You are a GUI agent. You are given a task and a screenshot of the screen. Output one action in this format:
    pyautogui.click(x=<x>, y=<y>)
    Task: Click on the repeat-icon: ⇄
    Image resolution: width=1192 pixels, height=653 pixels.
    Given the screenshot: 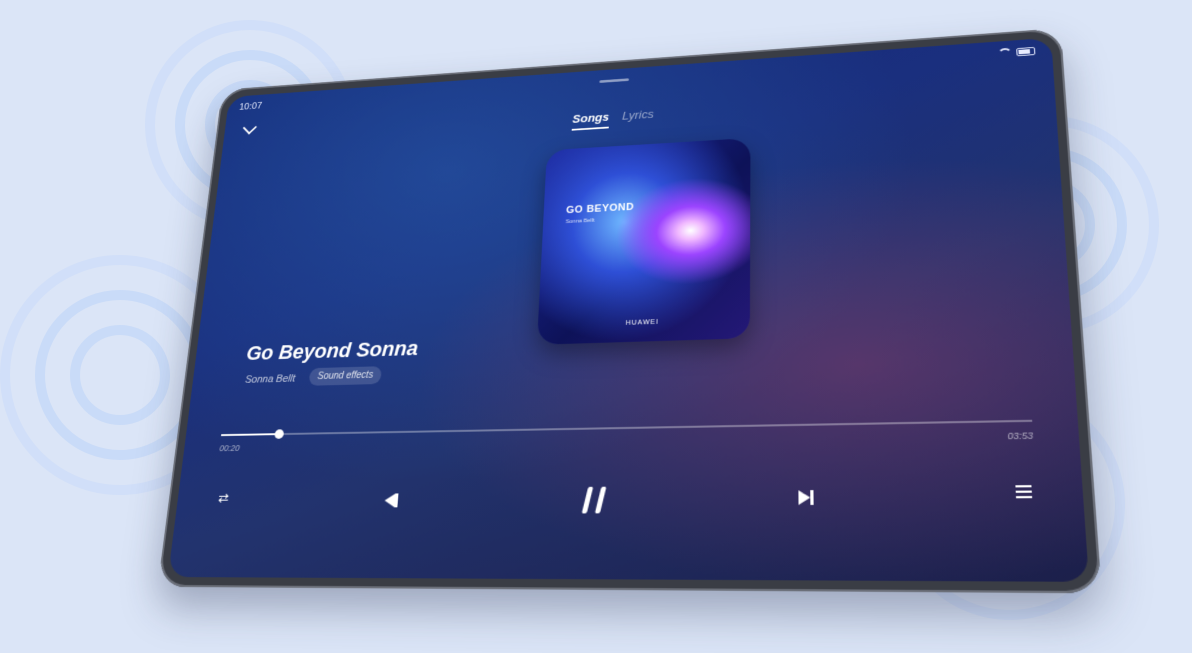 What is the action you would take?
    pyautogui.click(x=223, y=497)
    